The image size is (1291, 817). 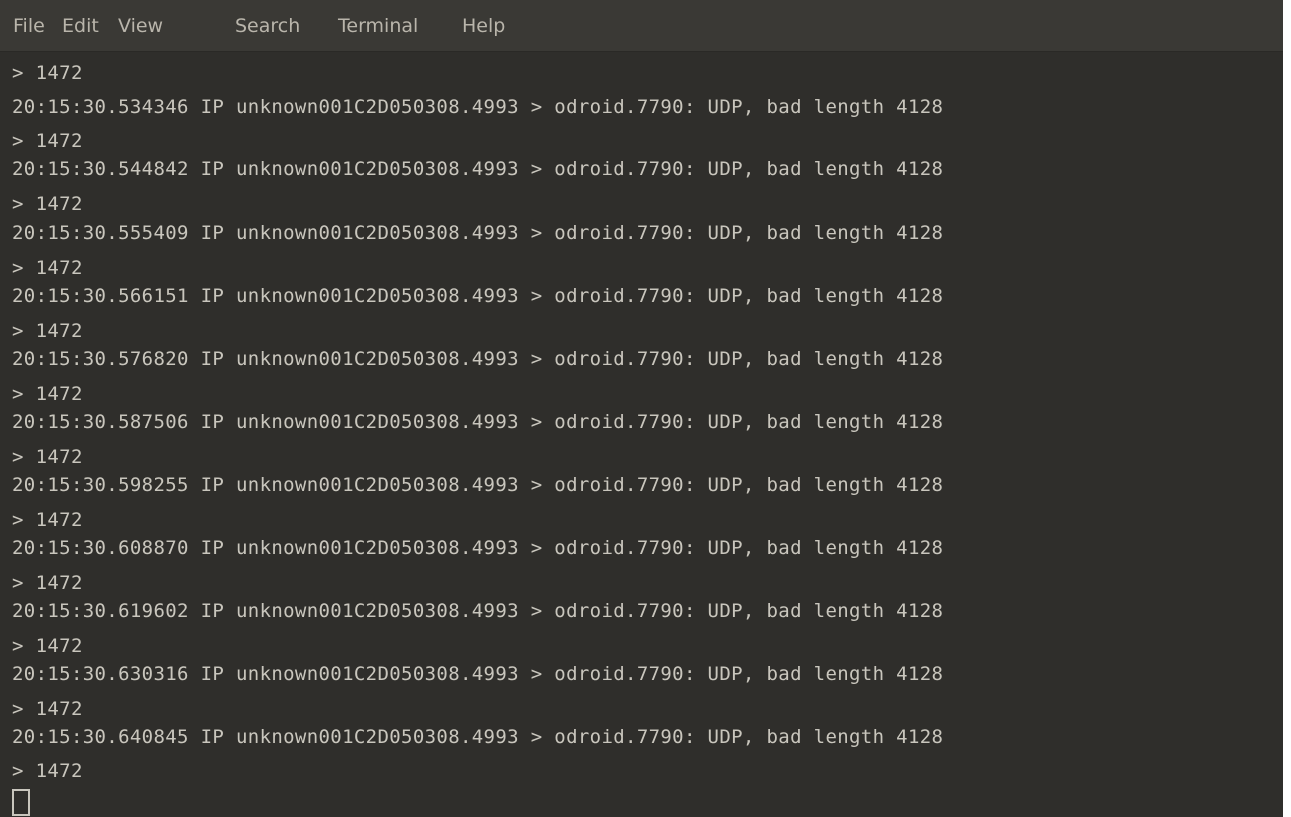 I want to click on menu-search: Search, so click(x=267, y=26).